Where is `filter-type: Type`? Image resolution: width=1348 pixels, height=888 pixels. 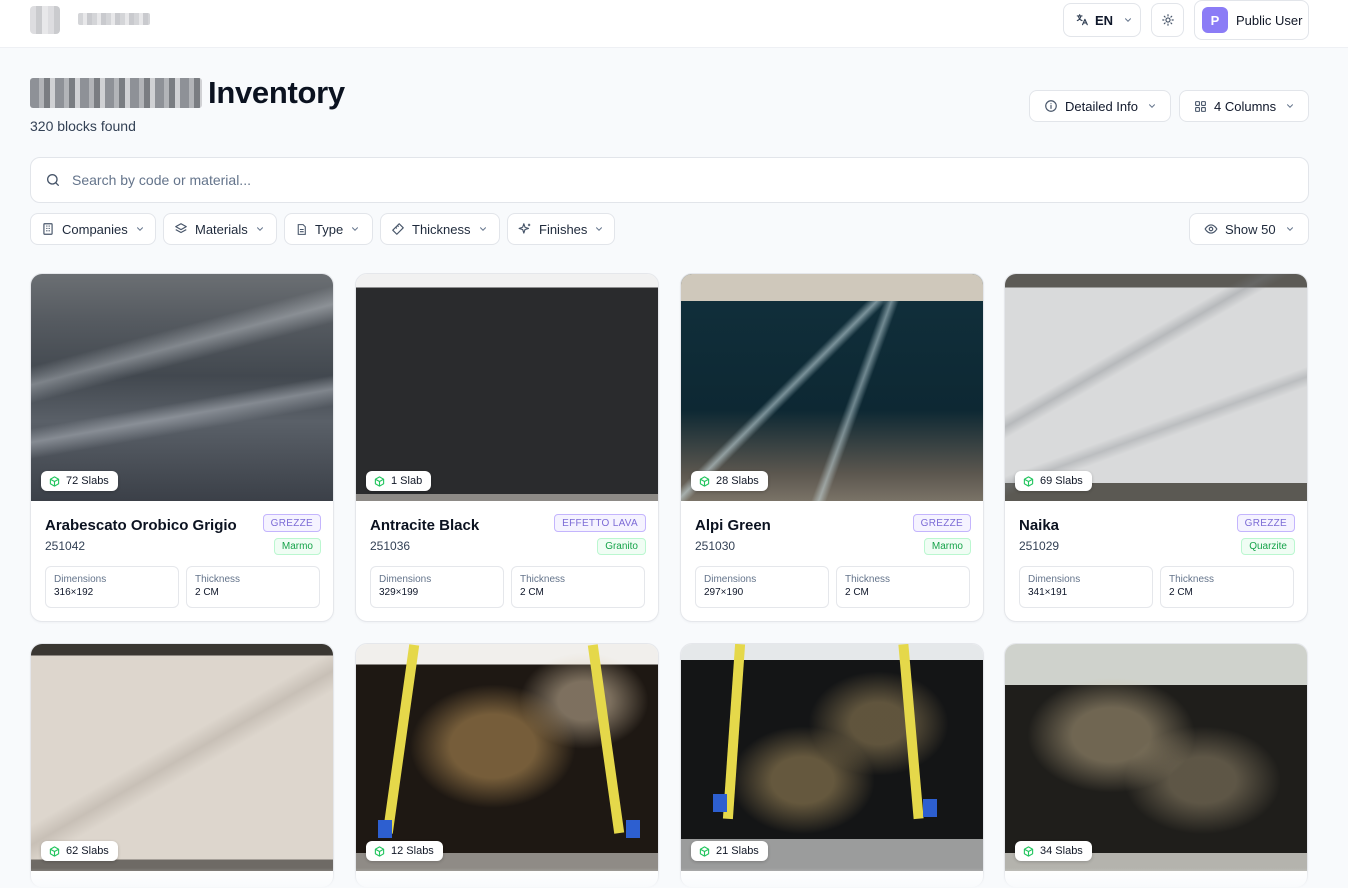 filter-type: Type is located at coordinates (328, 229).